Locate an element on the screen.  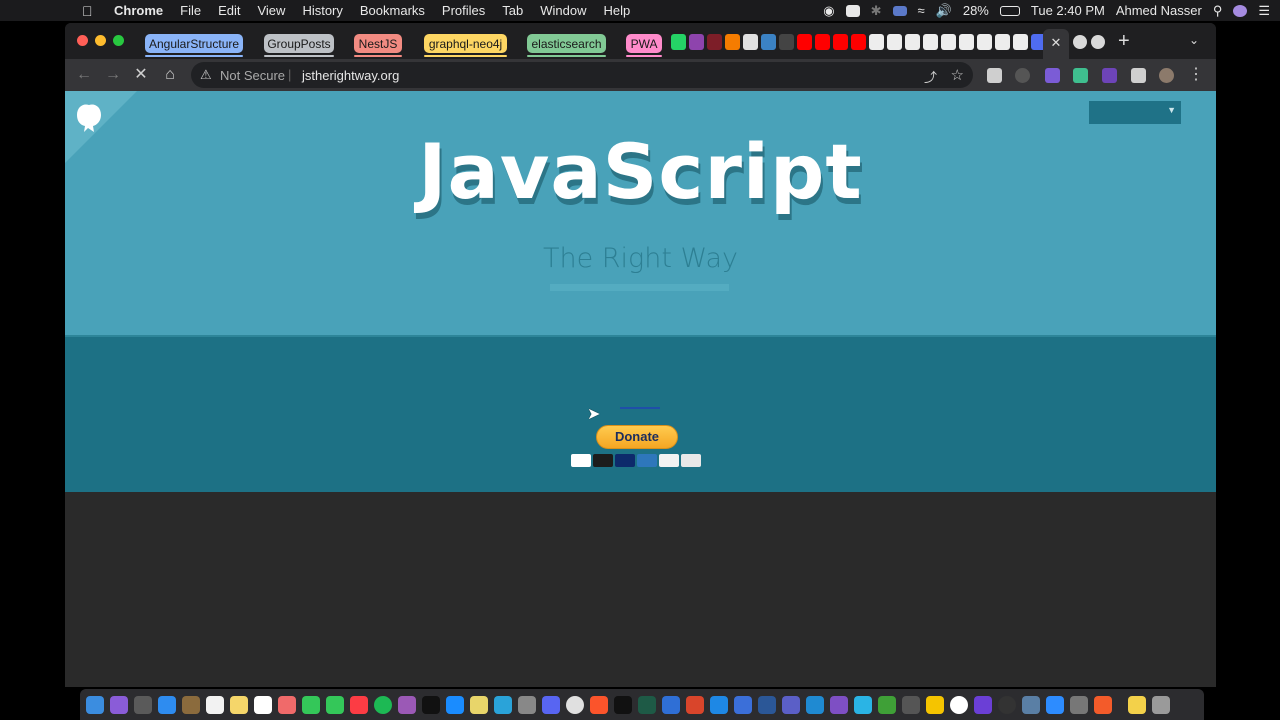
stop-loading-button: ✕ is located at coordinates (141, 75).